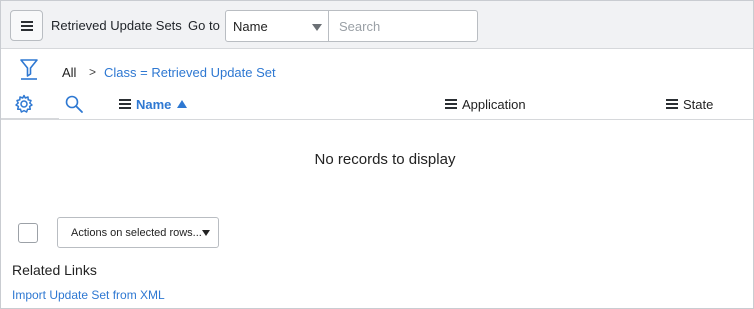  Describe the element at coordinates (494, 104) in the screenshot. I see `column-label: Application` at that location.